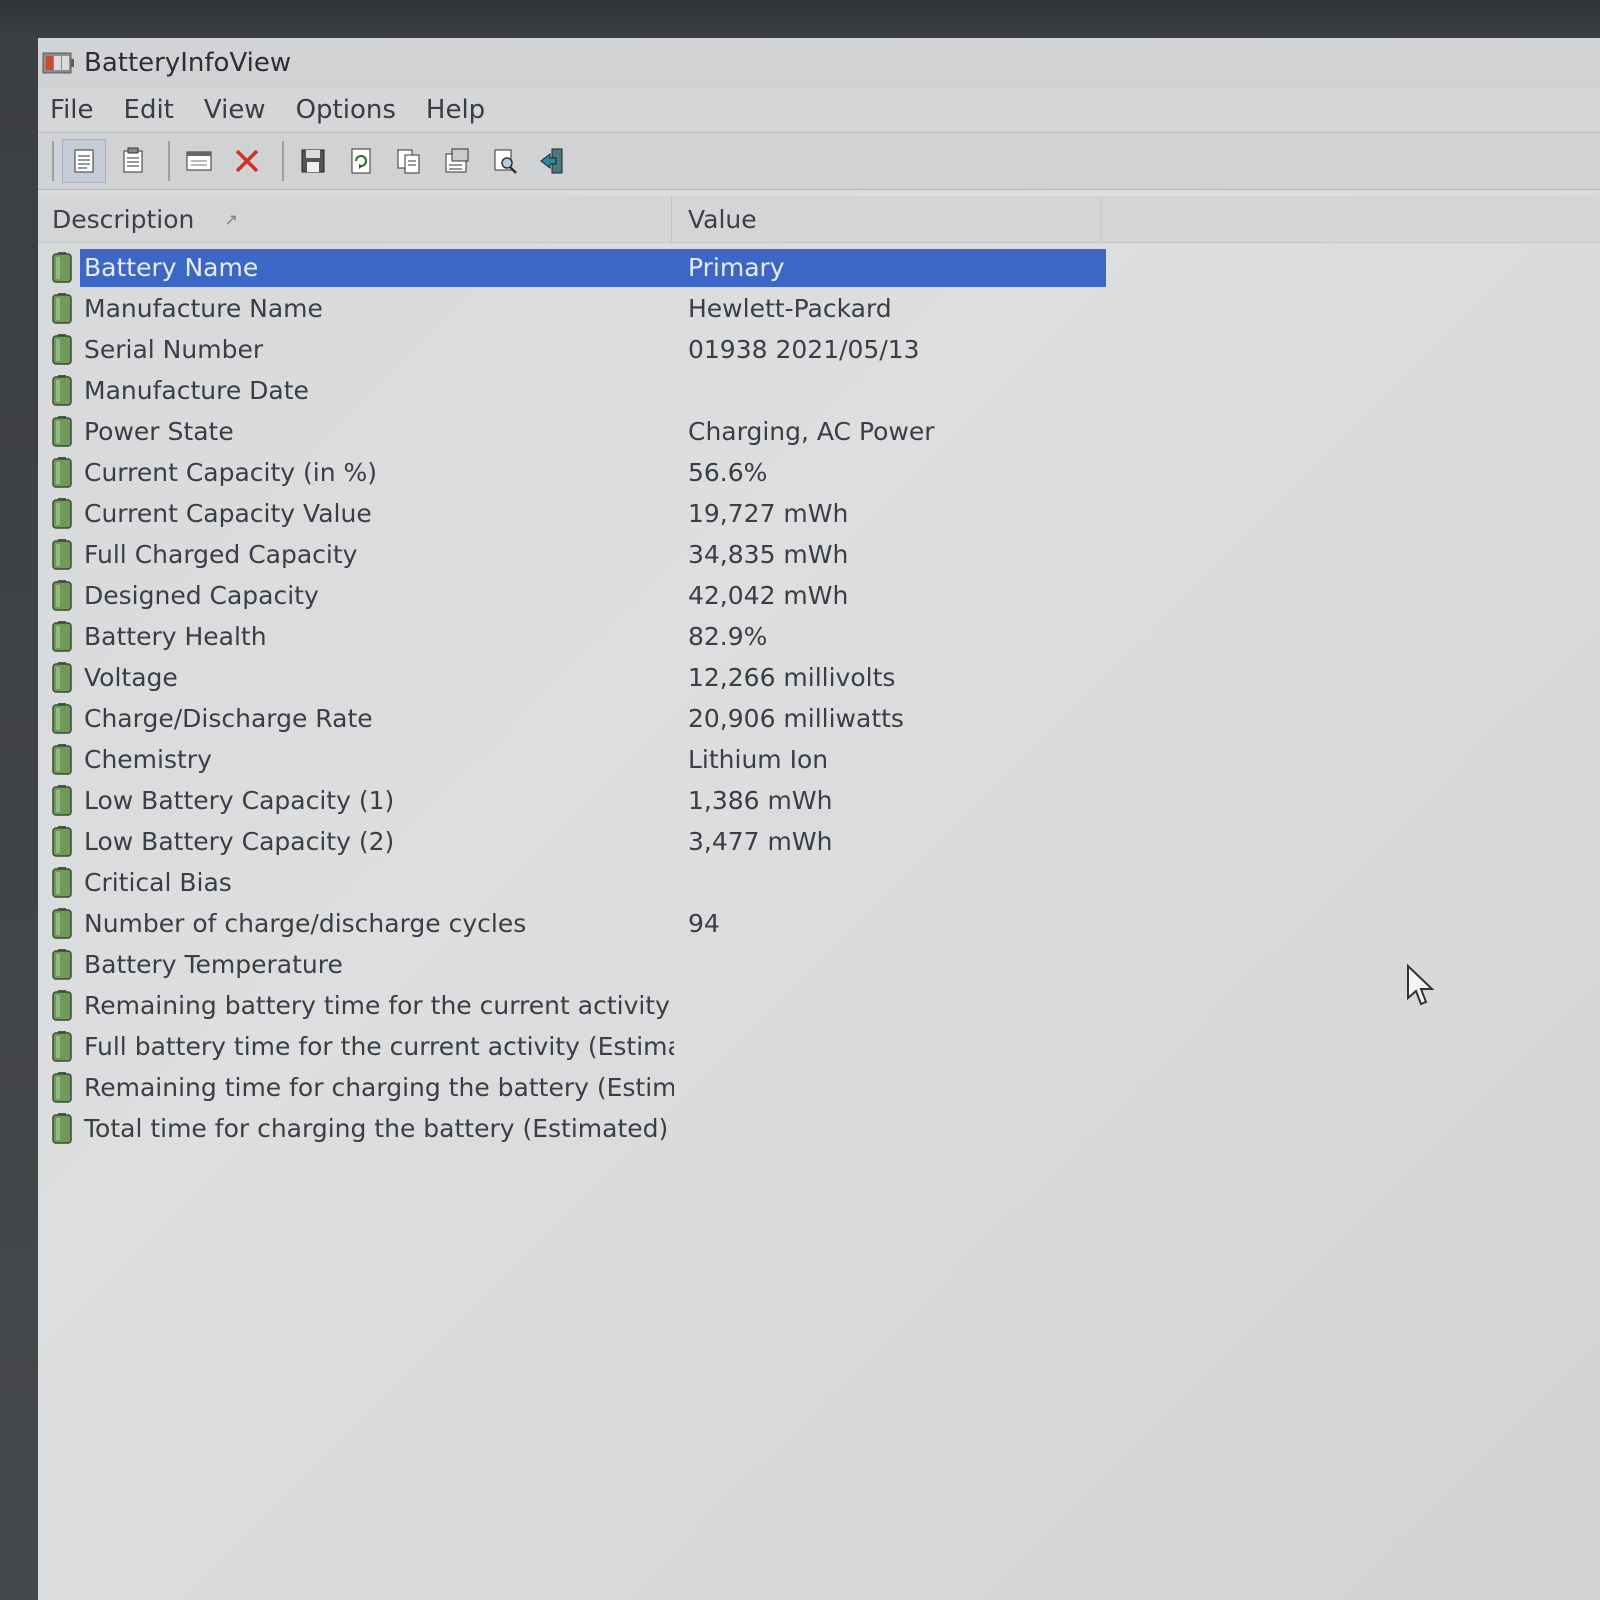 The width and height of the screenshot is (1600, 1600). I want to click on menu-file: File, so click(72, 110).